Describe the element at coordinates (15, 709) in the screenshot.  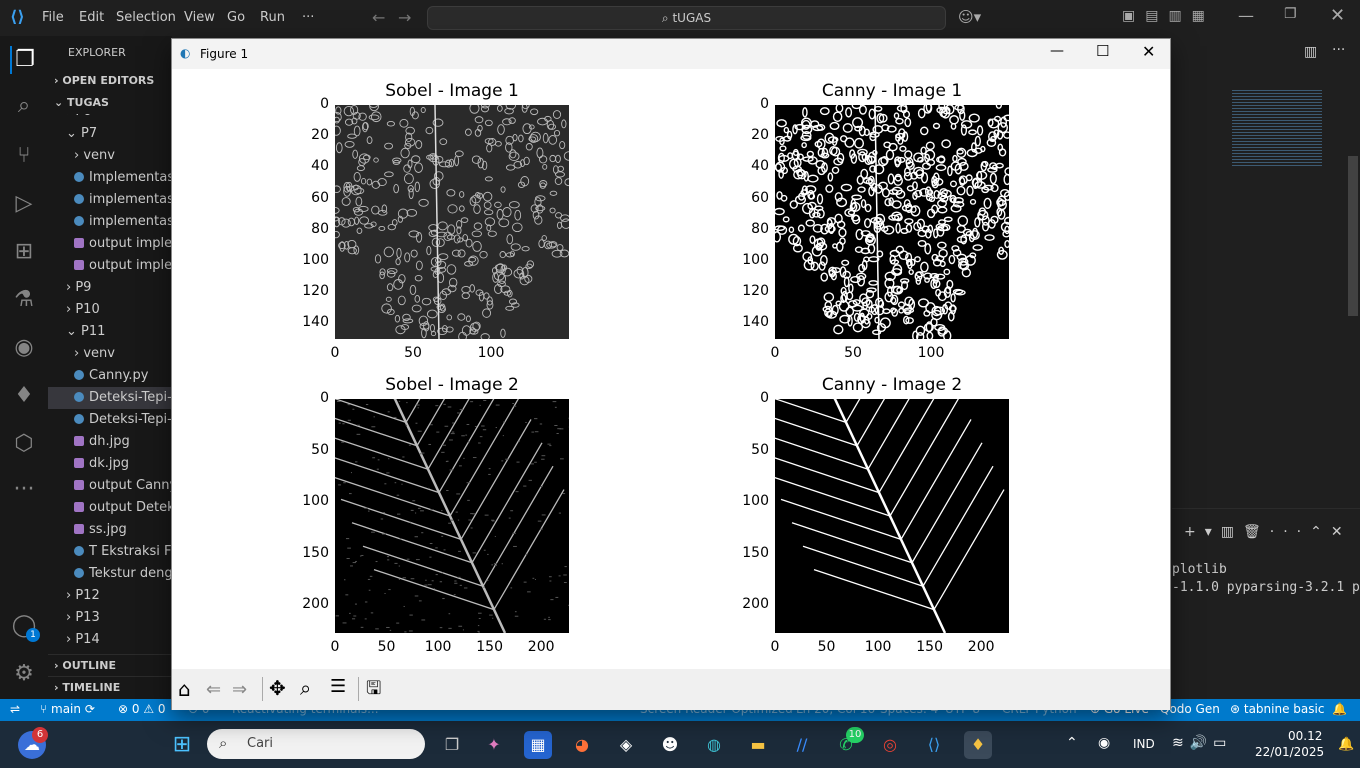
I see `remote-indicator-icon: ⇌` at that location.